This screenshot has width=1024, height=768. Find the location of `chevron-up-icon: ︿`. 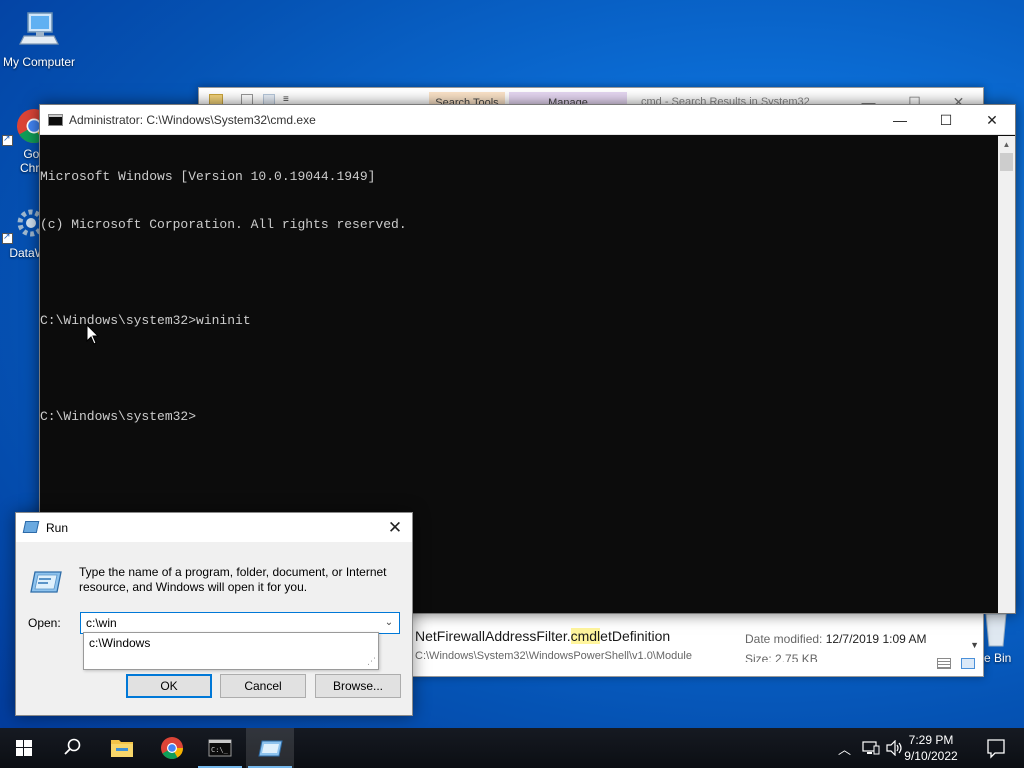

chevron-up-icon: ︿ is located at coordinates (844, 748).